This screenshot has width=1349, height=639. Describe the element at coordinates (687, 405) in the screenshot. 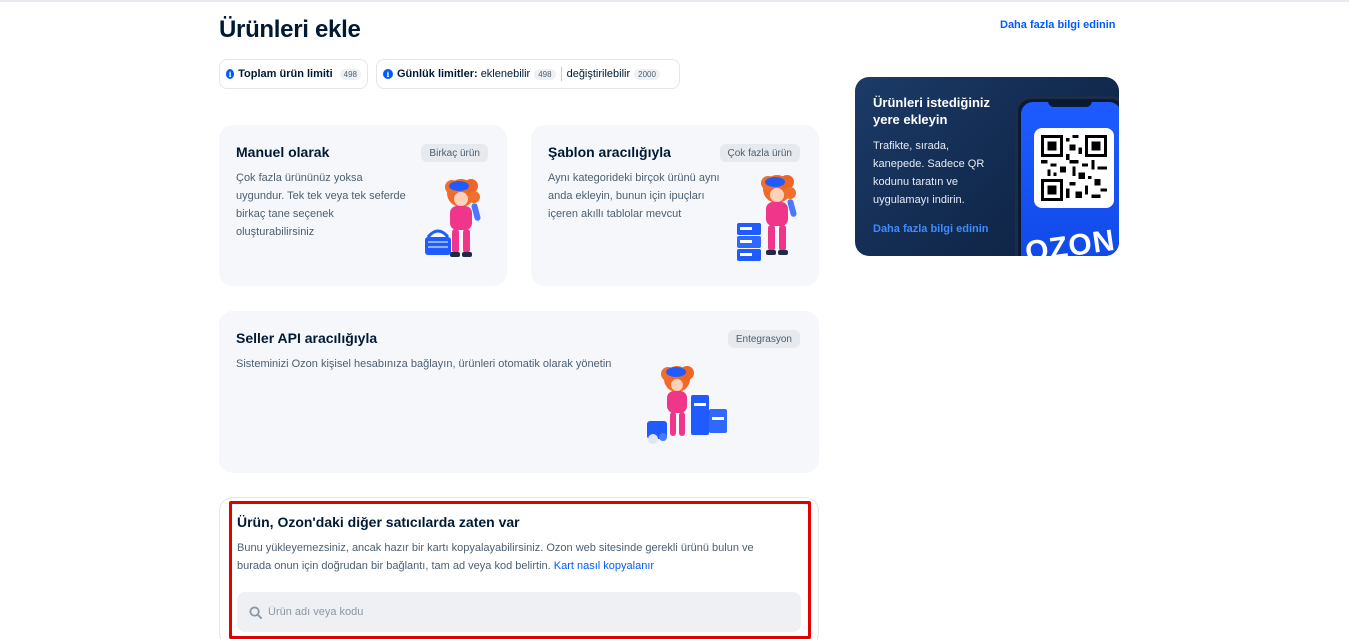

I see `mascot-integration-illustration` at that location.